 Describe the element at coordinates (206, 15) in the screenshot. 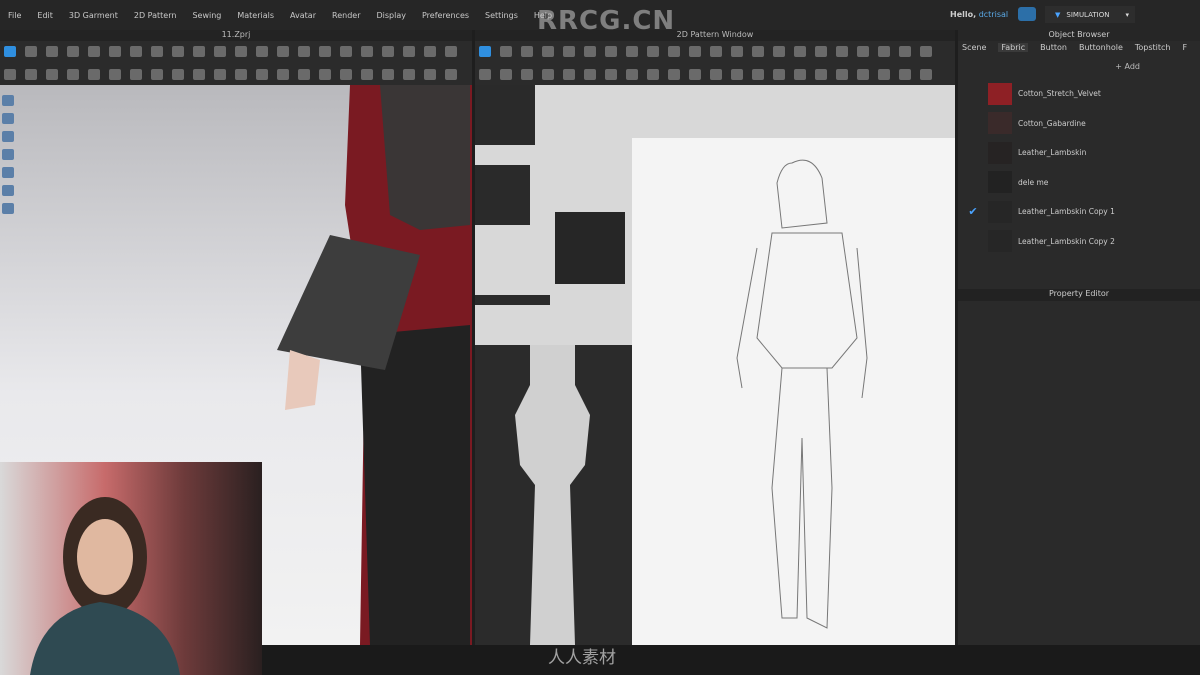

I see `menu-sewing: Sewing` at that location.